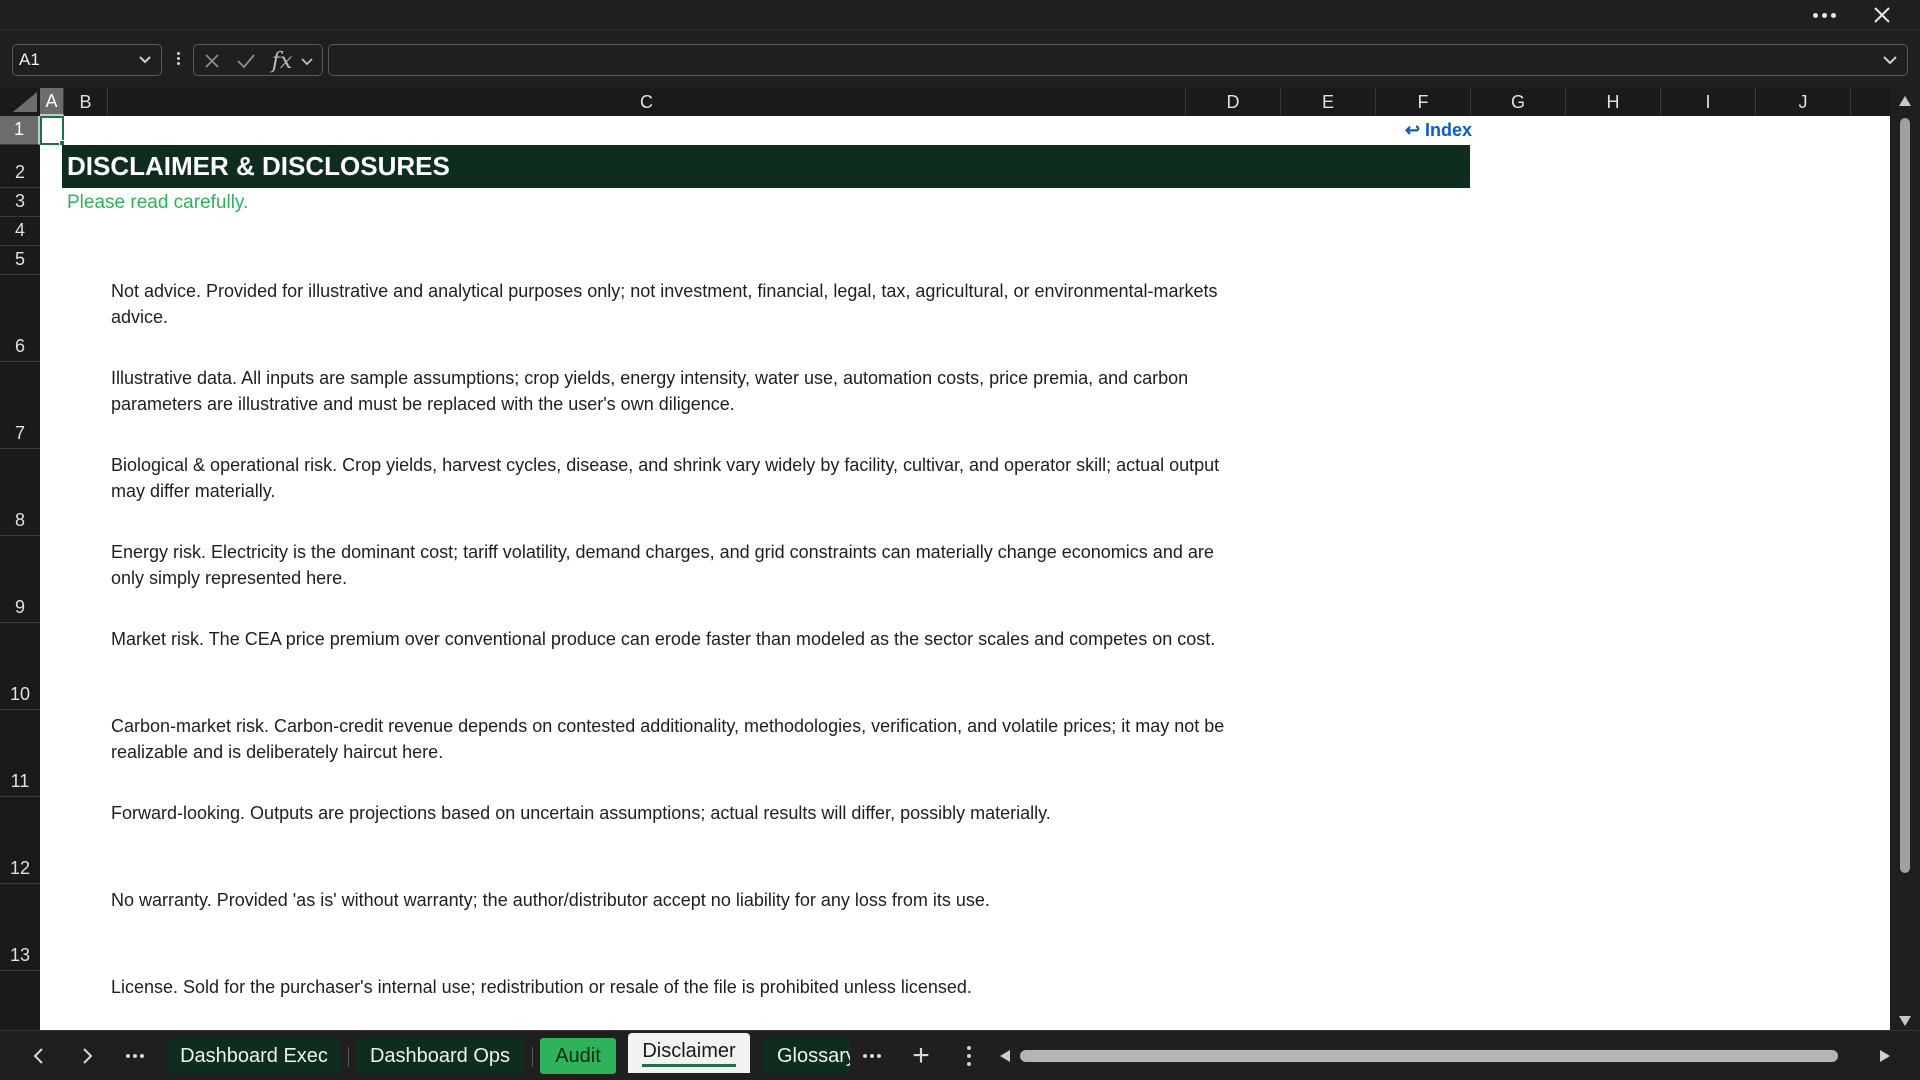  What do you see at coordinates (178, 60) in the screenshot?
I see `formula-bar-options-icon` at bounding box center [178, 60].